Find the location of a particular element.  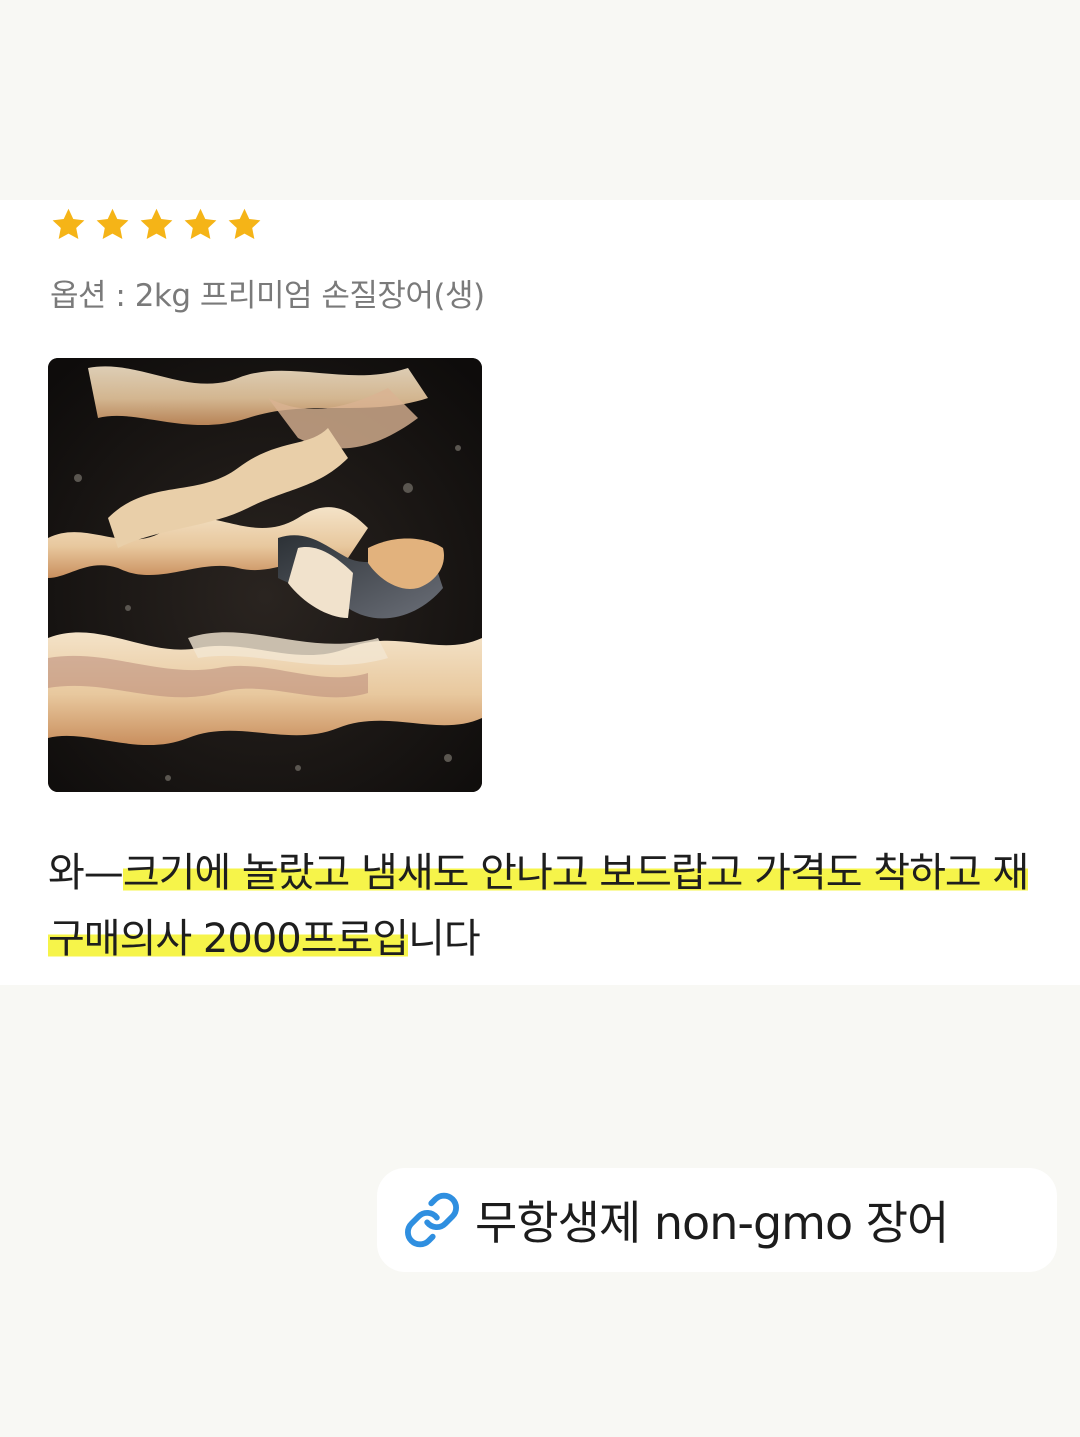

review-photo is located at coordinates (265, 575).